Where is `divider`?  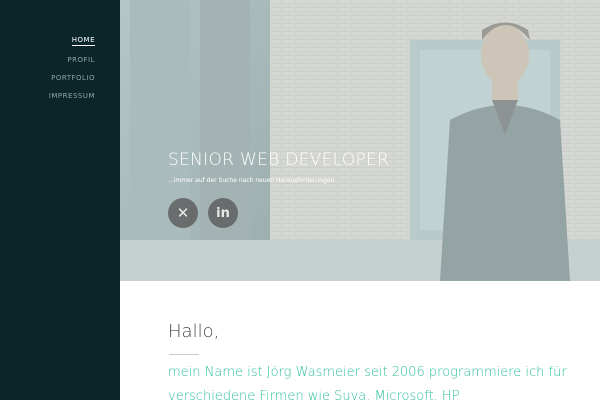 divider is located at coordinates (184, 354).